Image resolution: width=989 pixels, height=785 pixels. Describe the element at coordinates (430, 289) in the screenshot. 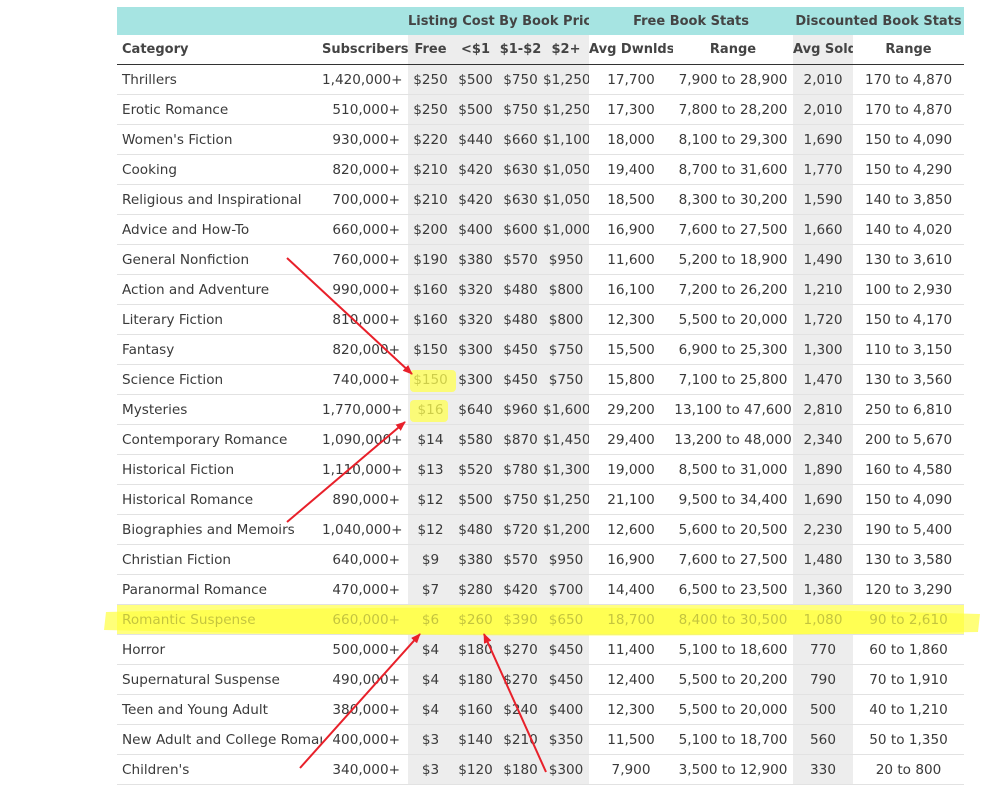

I see `cell-free: $160` at that location.